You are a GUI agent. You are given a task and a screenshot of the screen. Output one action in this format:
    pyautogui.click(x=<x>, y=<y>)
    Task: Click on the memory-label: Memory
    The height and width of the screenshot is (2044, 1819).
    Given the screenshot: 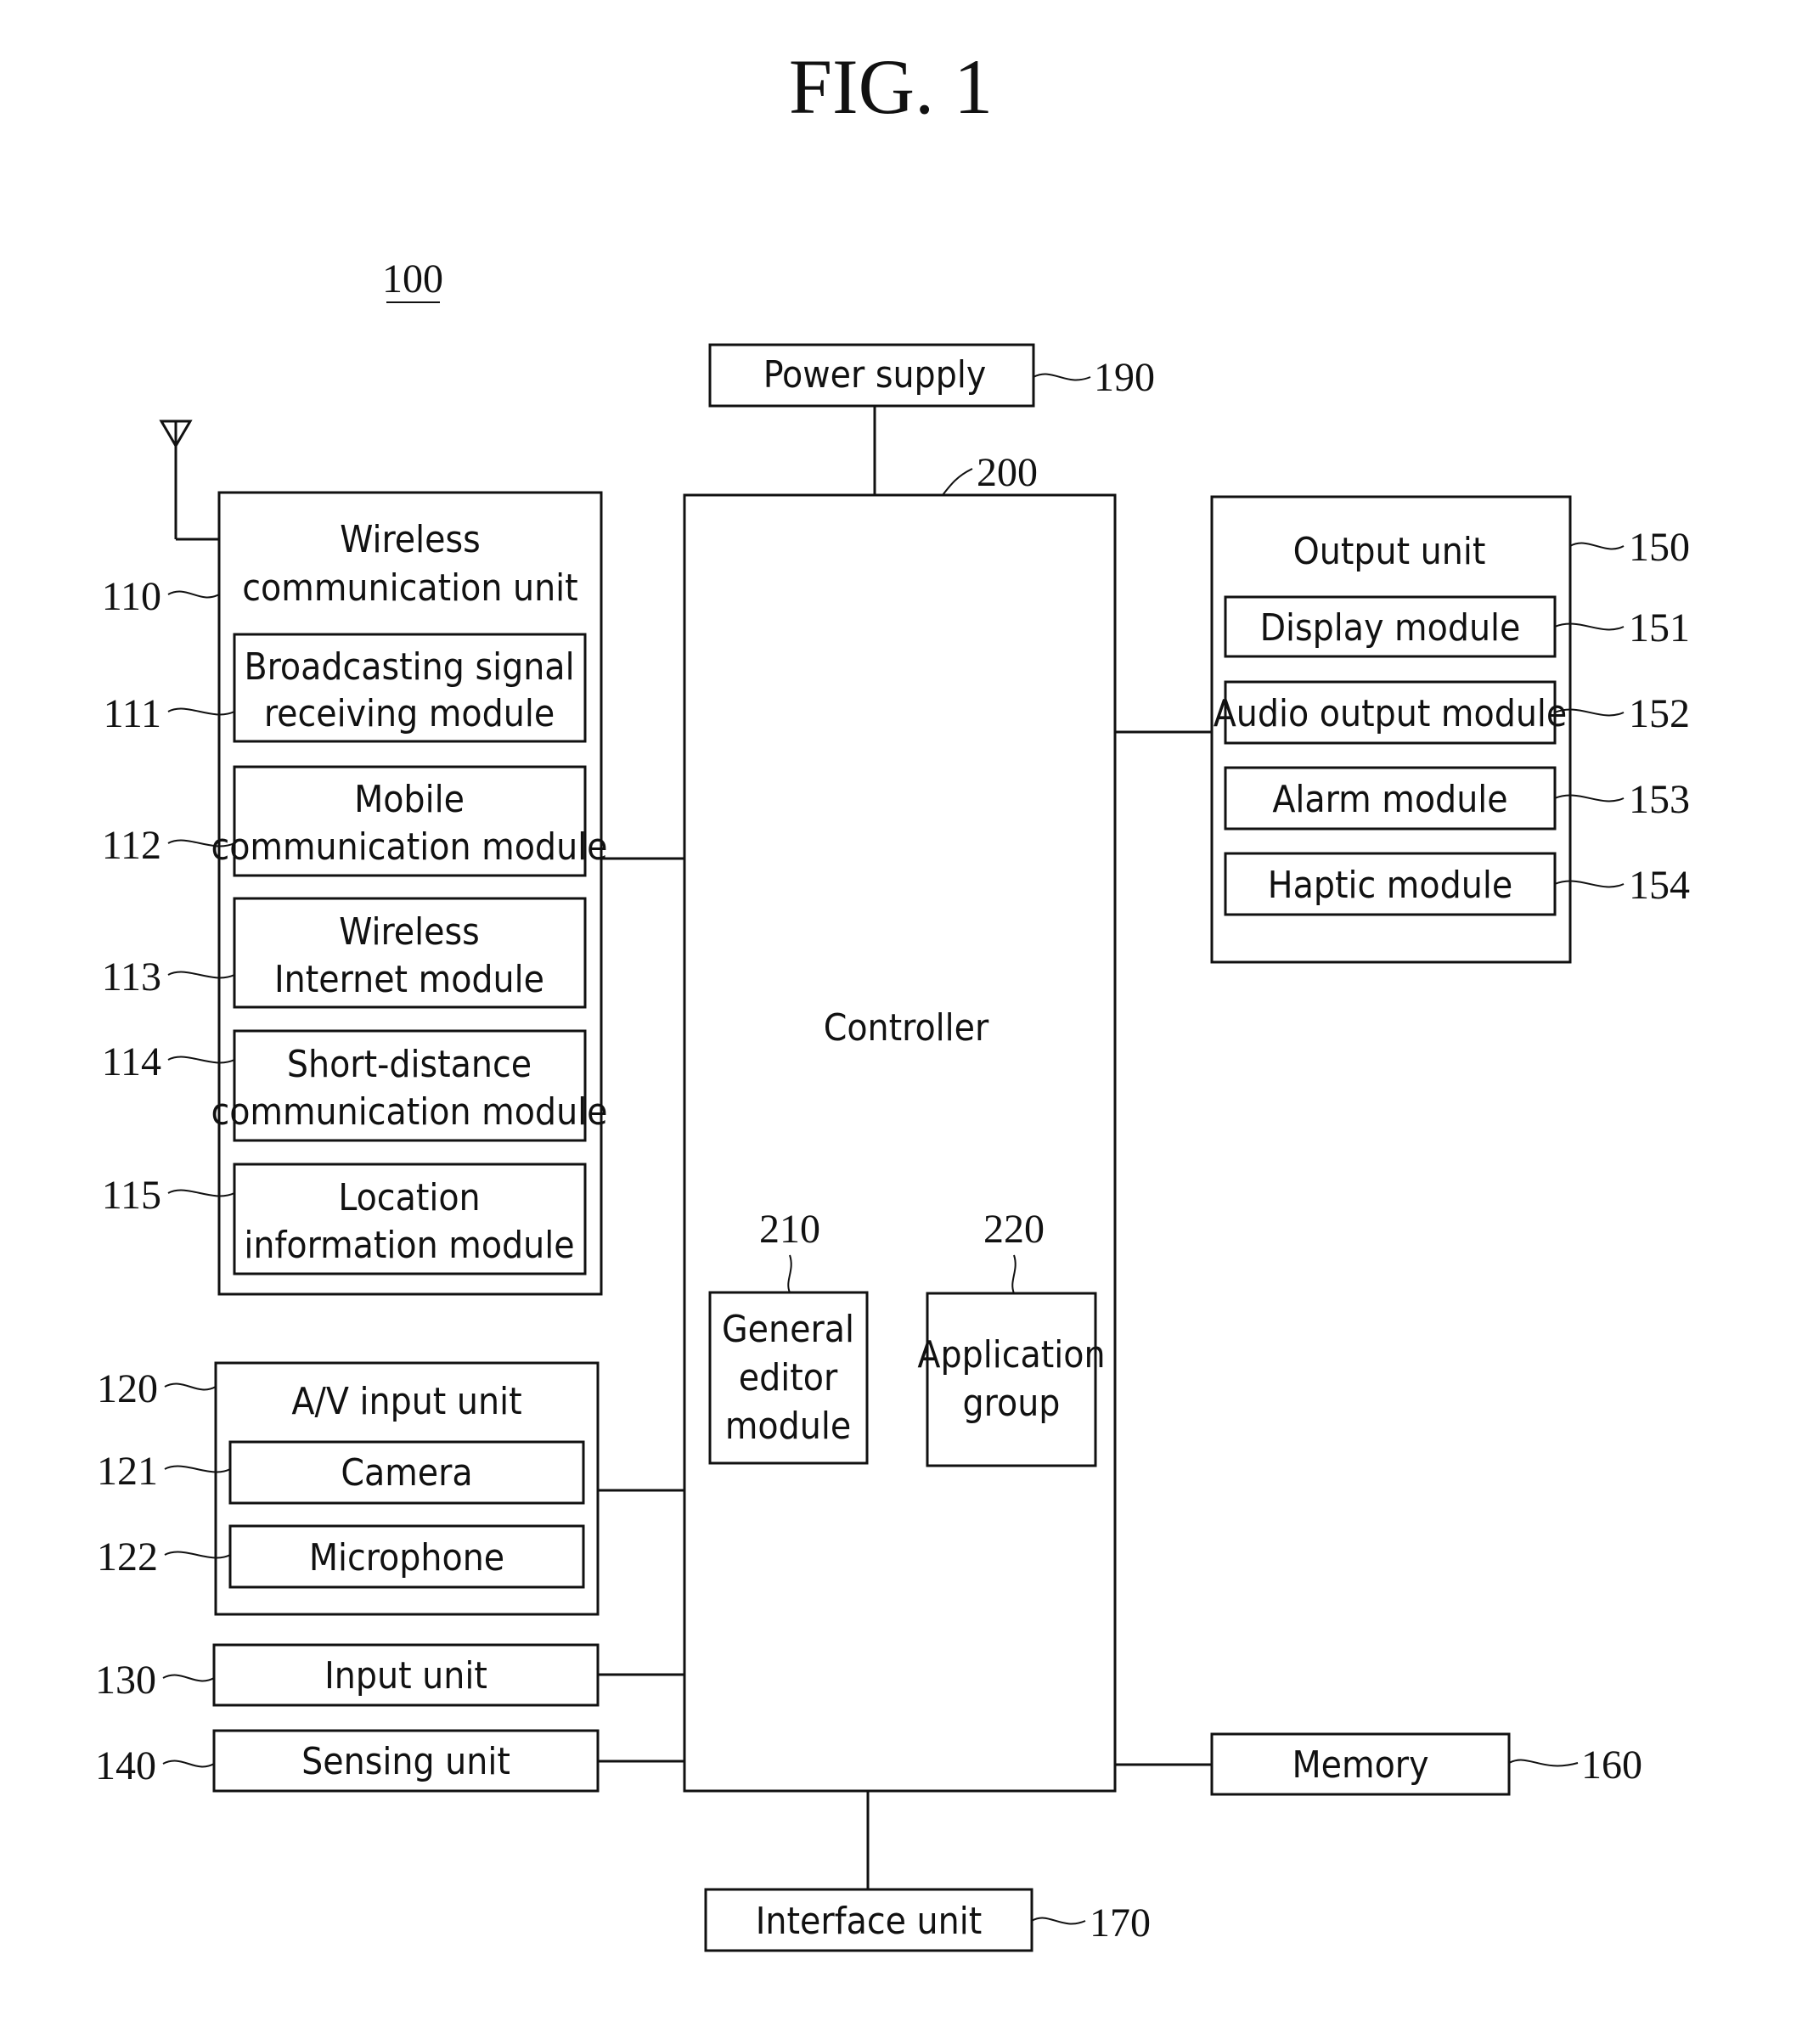 What is the action you would take?
    pyautogui.click(x=1360, y=1765)
    